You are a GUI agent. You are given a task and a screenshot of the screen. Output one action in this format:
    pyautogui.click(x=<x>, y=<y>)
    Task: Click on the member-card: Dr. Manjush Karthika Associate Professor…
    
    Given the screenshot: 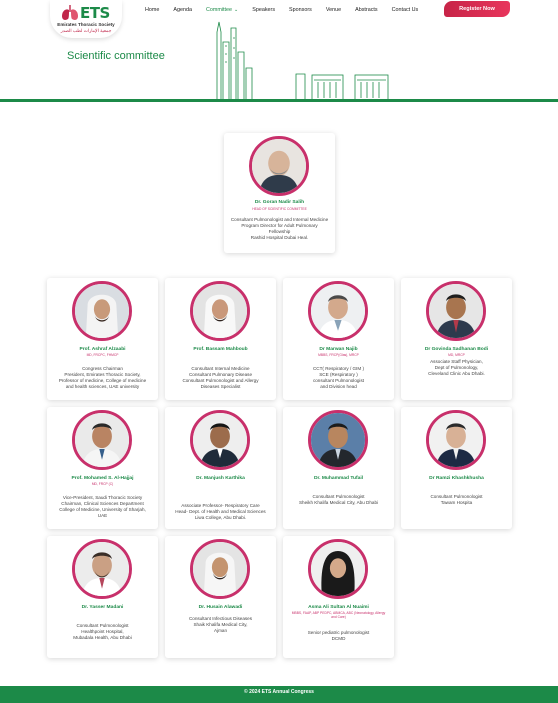 What is the action you would take?
    pyautogui.click(x=220, y=468)
    